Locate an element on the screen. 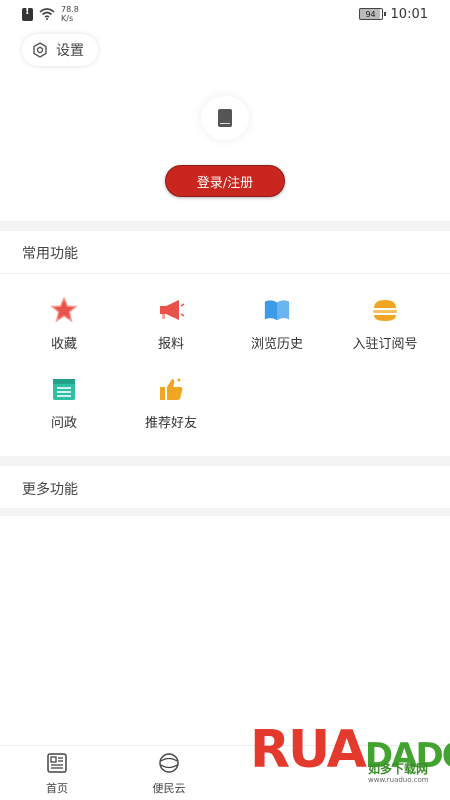 The height and width of the screenshot is (800, 450). settings-button: 设置 is located at coordinates (60, 50).